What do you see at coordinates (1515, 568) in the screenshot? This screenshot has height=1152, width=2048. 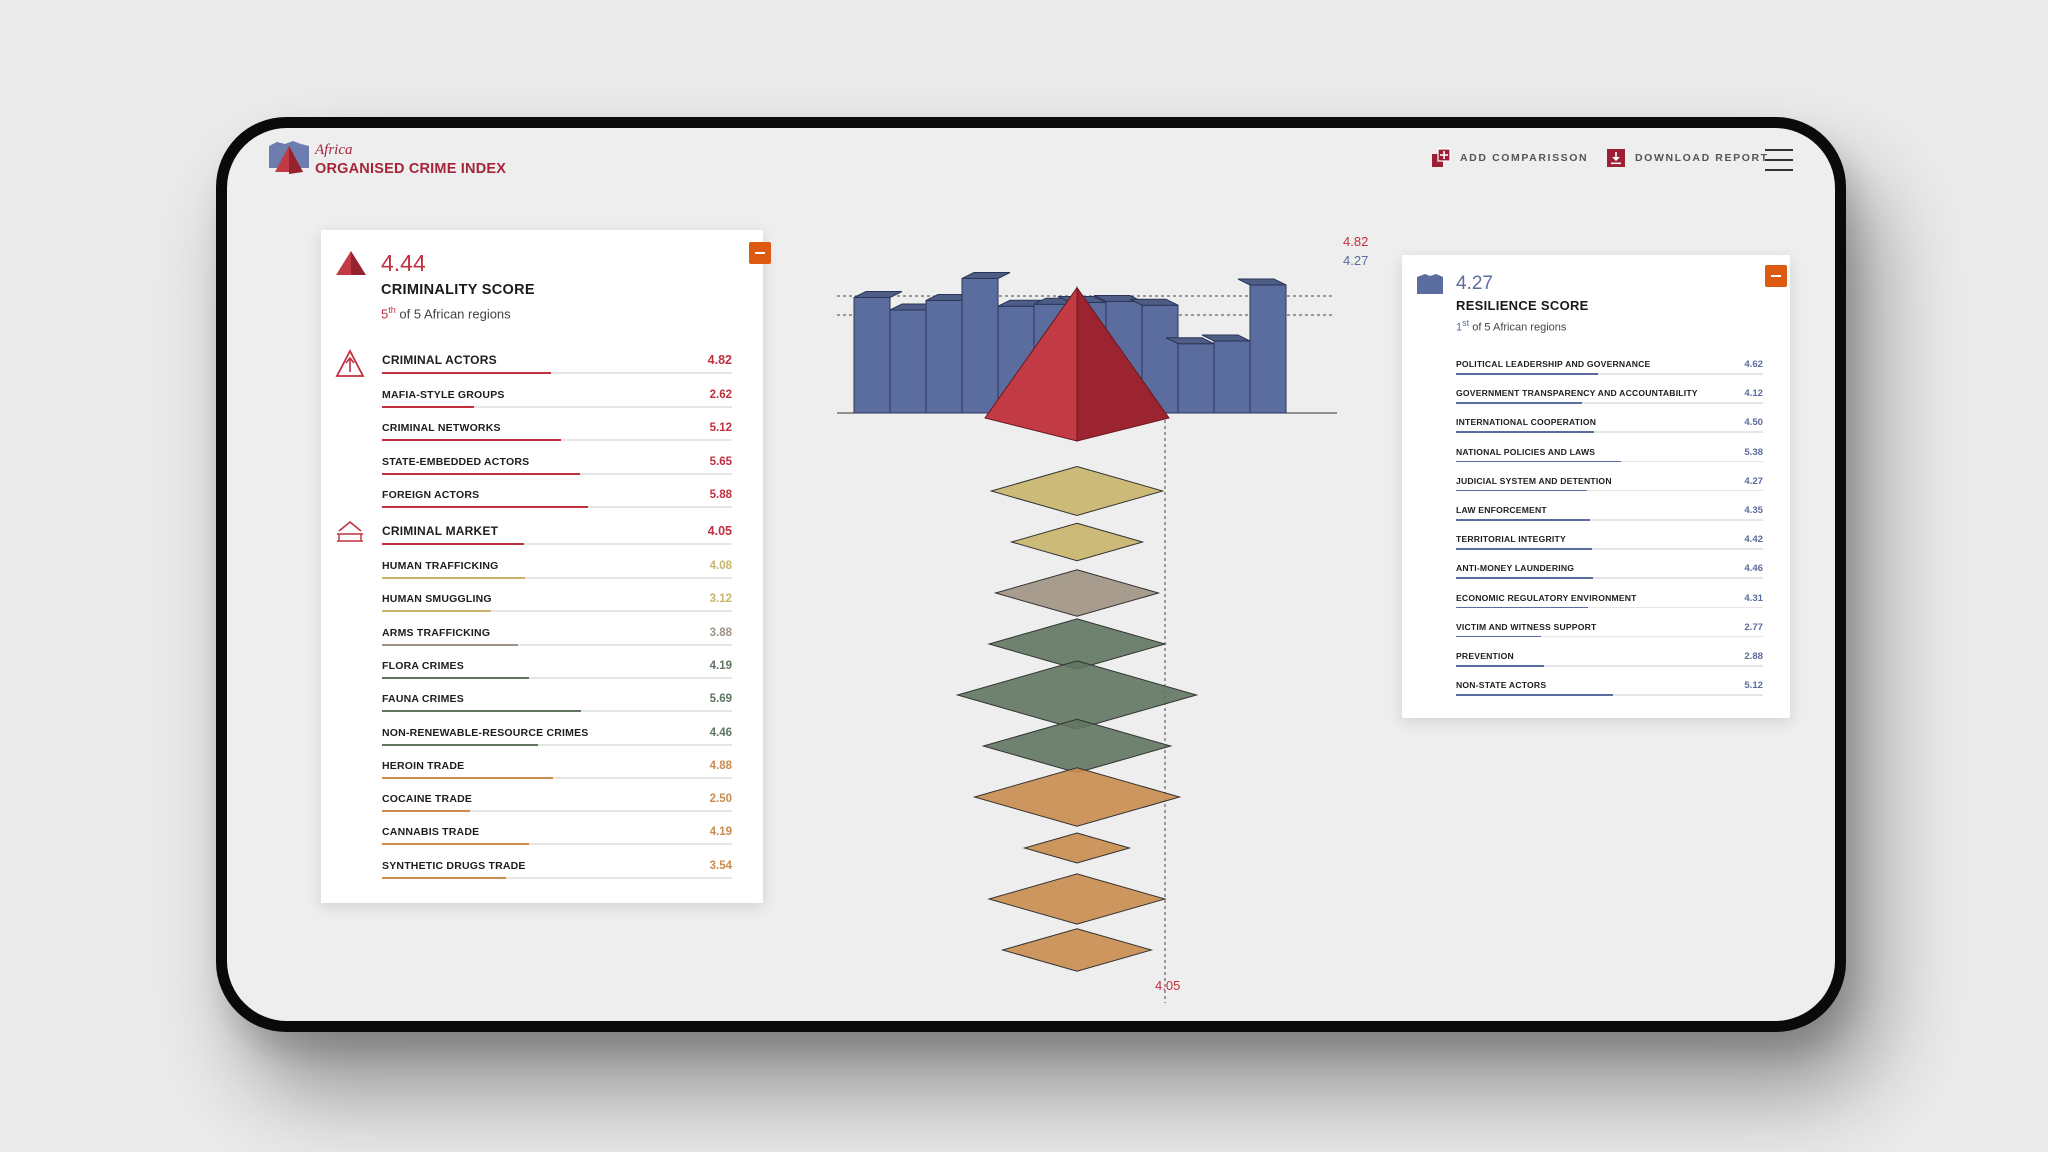 I see `indicator-label: ANTI-MONEY LAUNDERING` at bounding box center [1515, 568].